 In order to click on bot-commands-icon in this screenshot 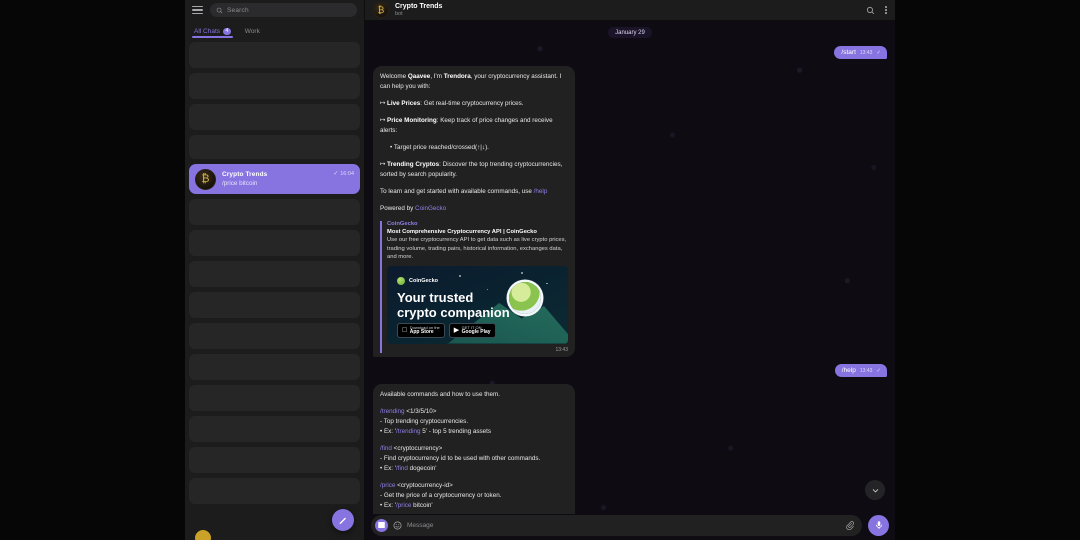, I will do `click(381, 525)`.